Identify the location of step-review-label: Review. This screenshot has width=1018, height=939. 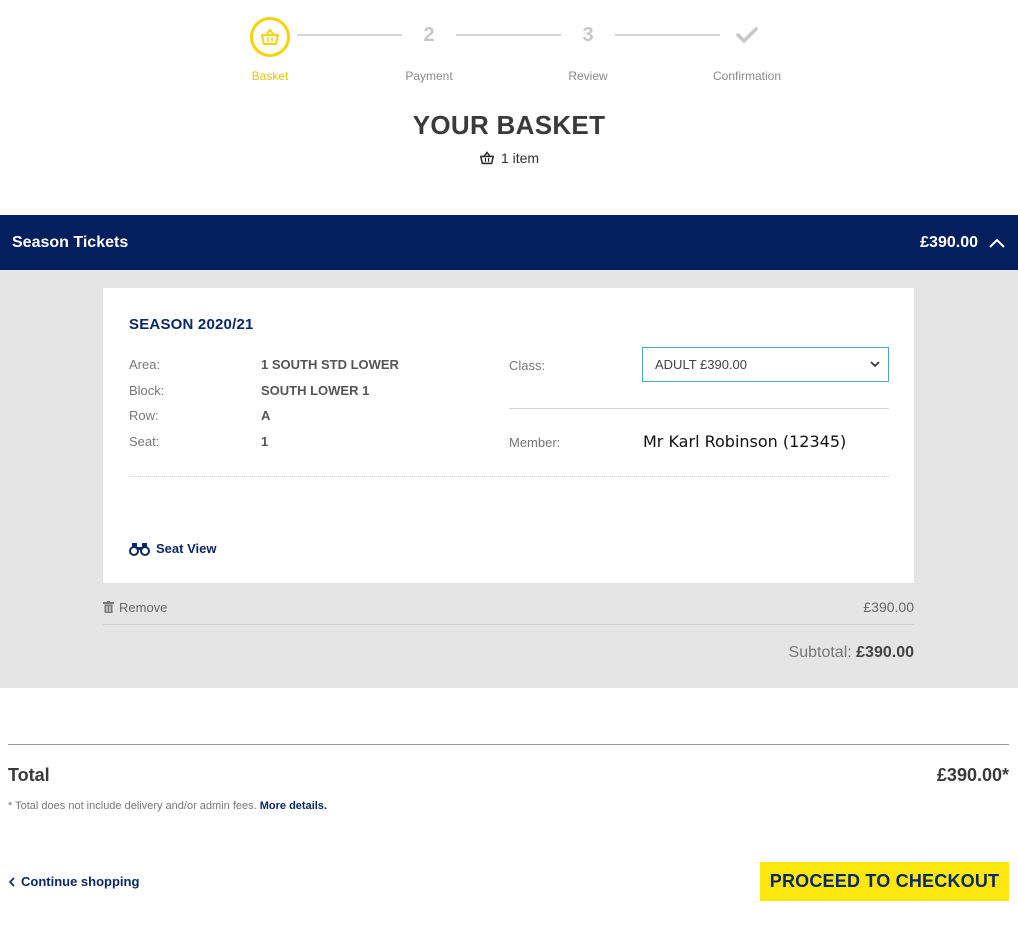
(588, 76).